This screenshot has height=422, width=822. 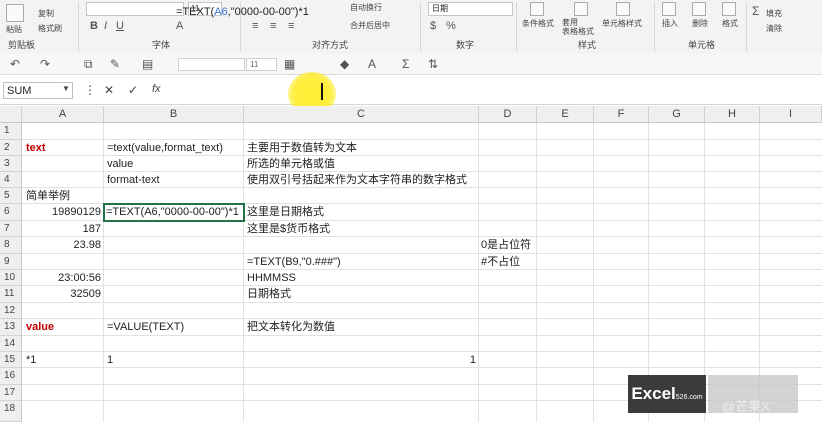 I want to click on paste-special-icon: ▤, so click(x=147, y=64).